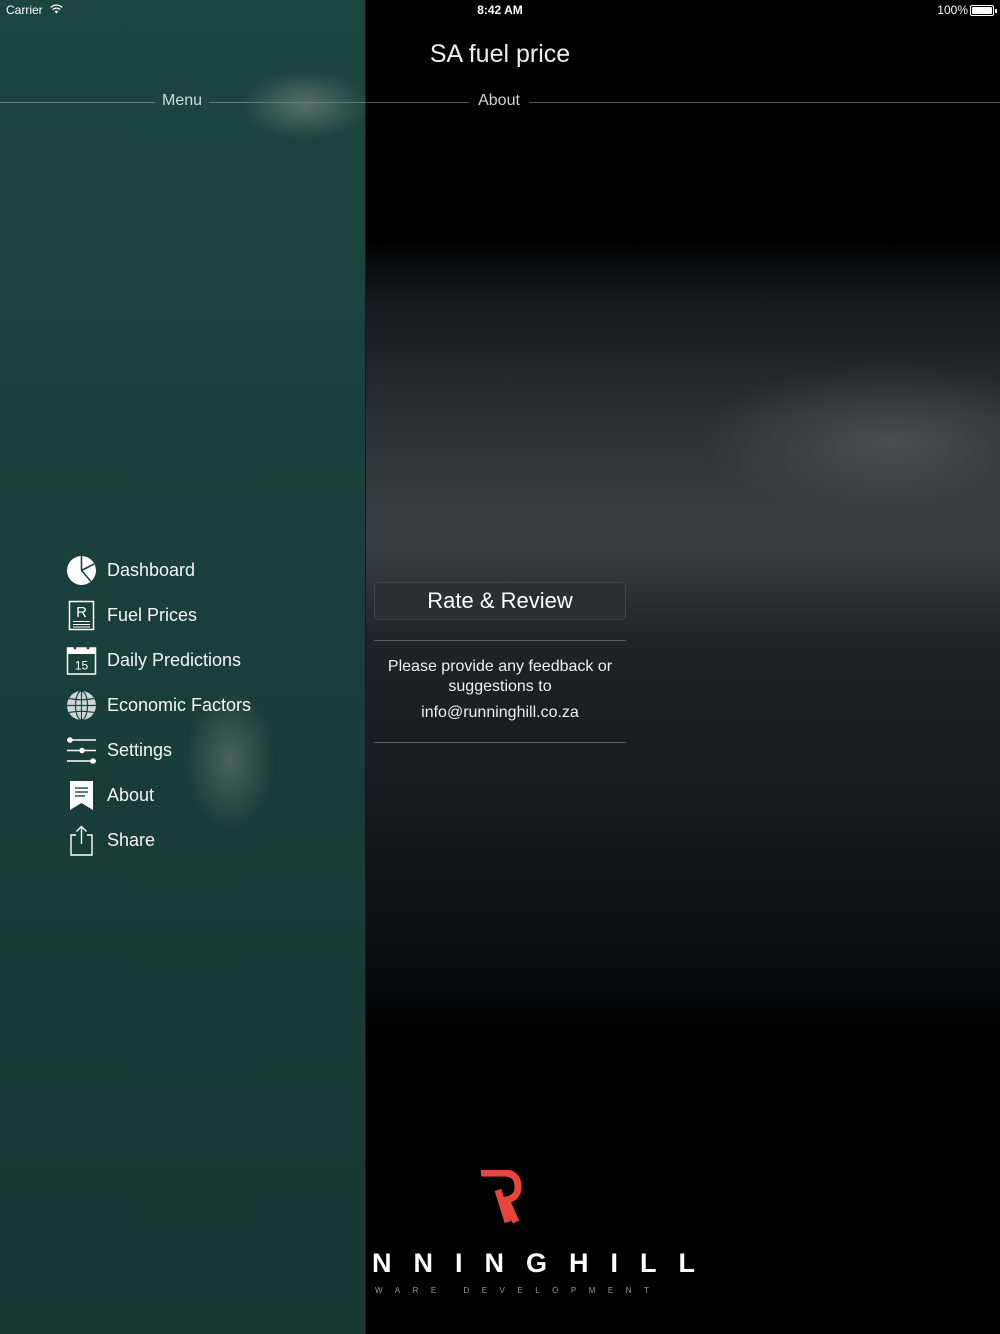  What do you see at coordinates (500, 601) in the screenshot?
I see `rate-review-button: Rate & Review` at bounding box center [500, 601].